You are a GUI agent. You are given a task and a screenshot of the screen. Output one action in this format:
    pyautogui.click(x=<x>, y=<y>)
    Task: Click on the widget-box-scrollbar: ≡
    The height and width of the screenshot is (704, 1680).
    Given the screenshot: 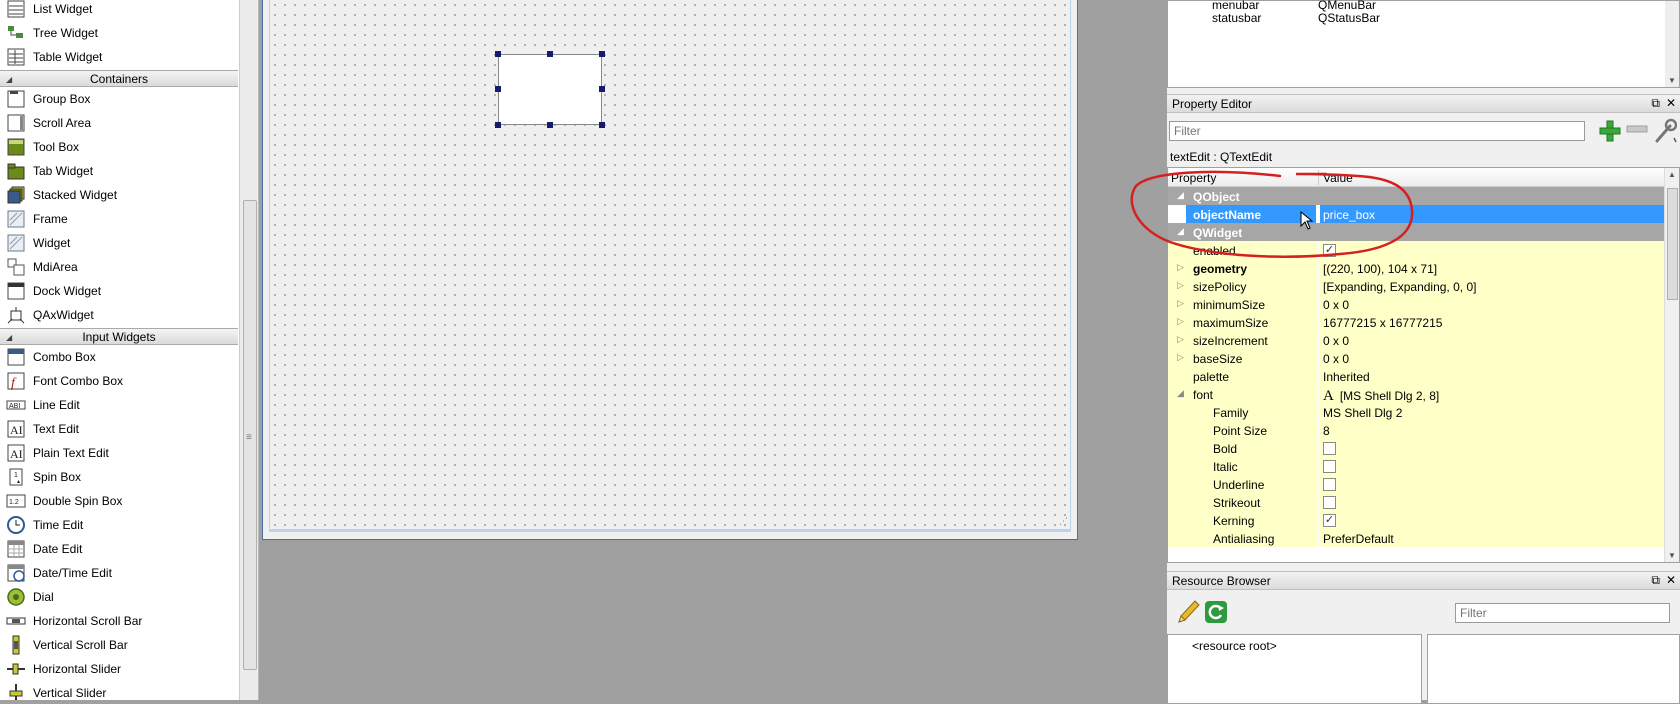 What is the action you would take?
    pyautogui.click(x=248, y=350)
    